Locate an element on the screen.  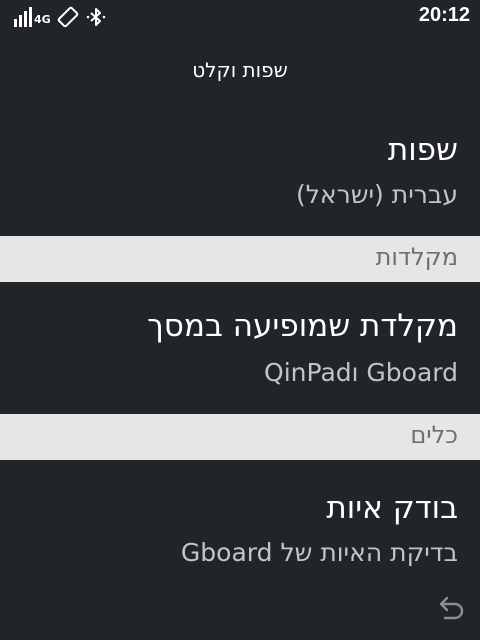
network-type-label: 4G is located at coordinates (42, 19).